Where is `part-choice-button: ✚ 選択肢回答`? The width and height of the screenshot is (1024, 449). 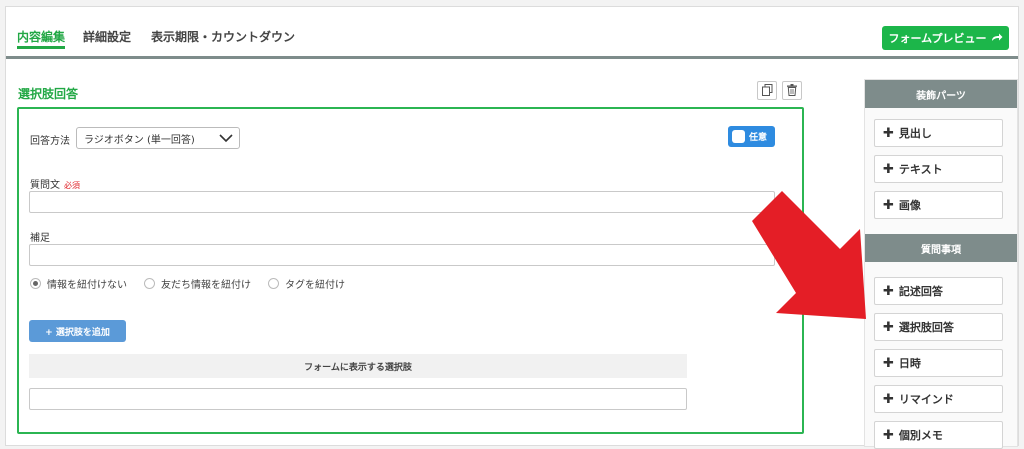 part-choice-button: ✚ 選択肢回答 is located at coordinates (938, 327).